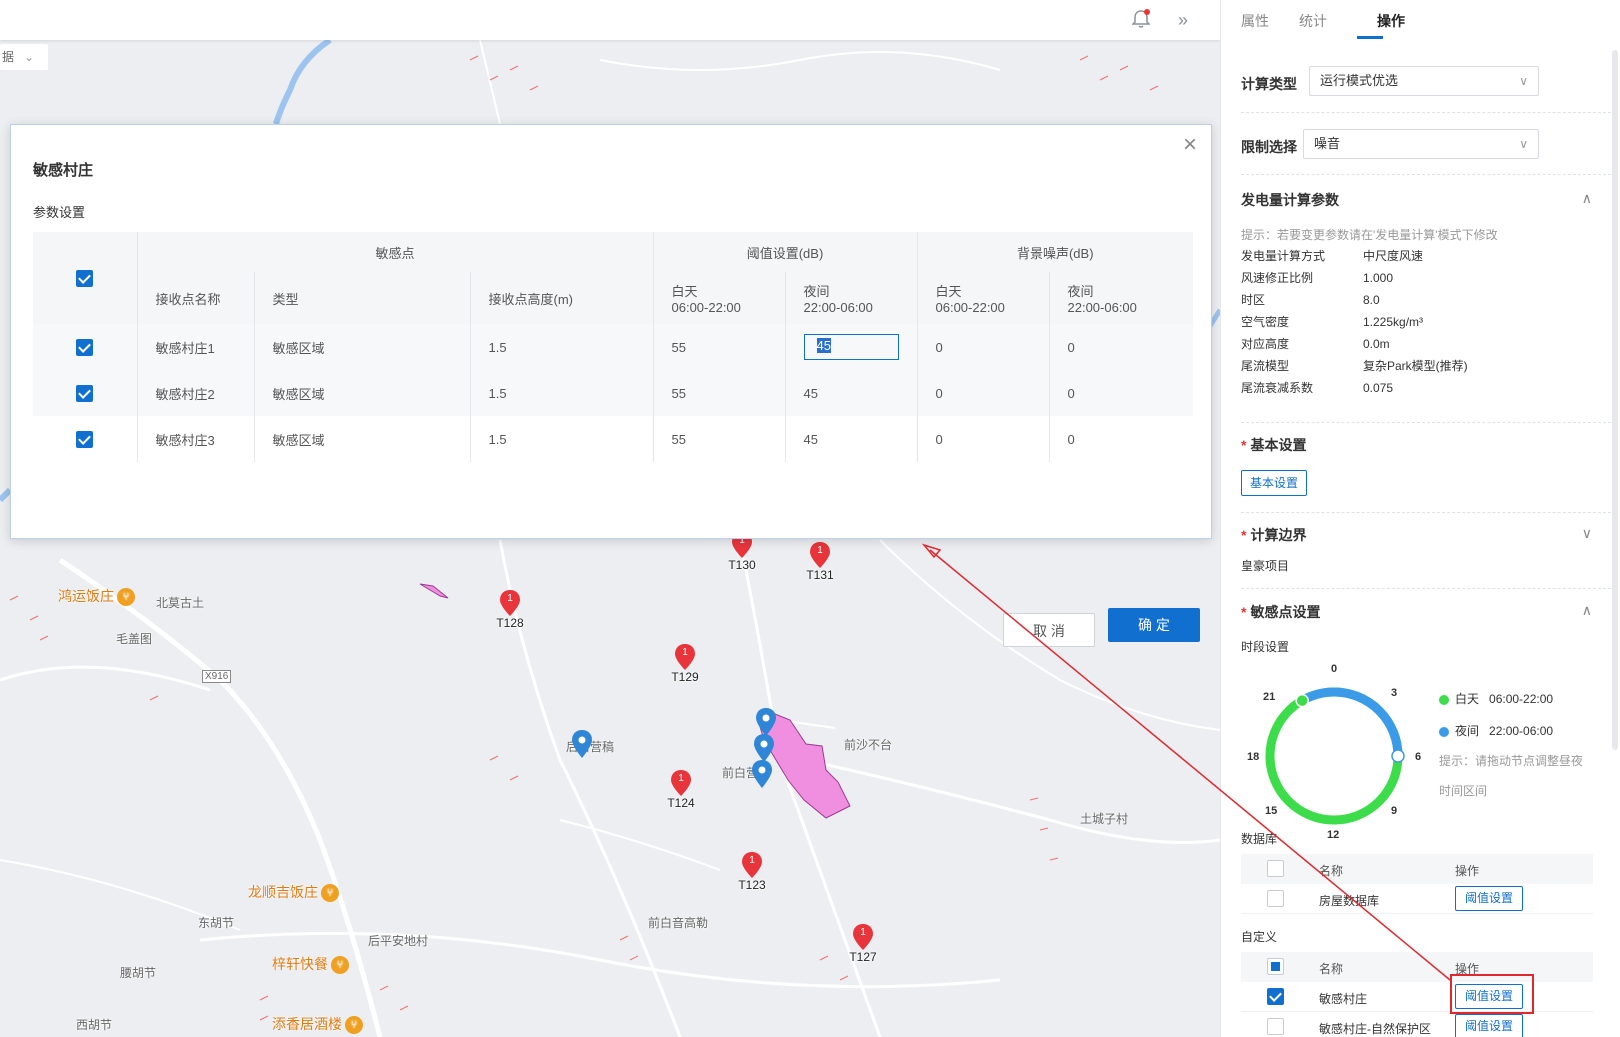  What do you see at coordinates (820, 550) in the screenshot?
I see `marker-count: 1` at bounding box center [820, 550].